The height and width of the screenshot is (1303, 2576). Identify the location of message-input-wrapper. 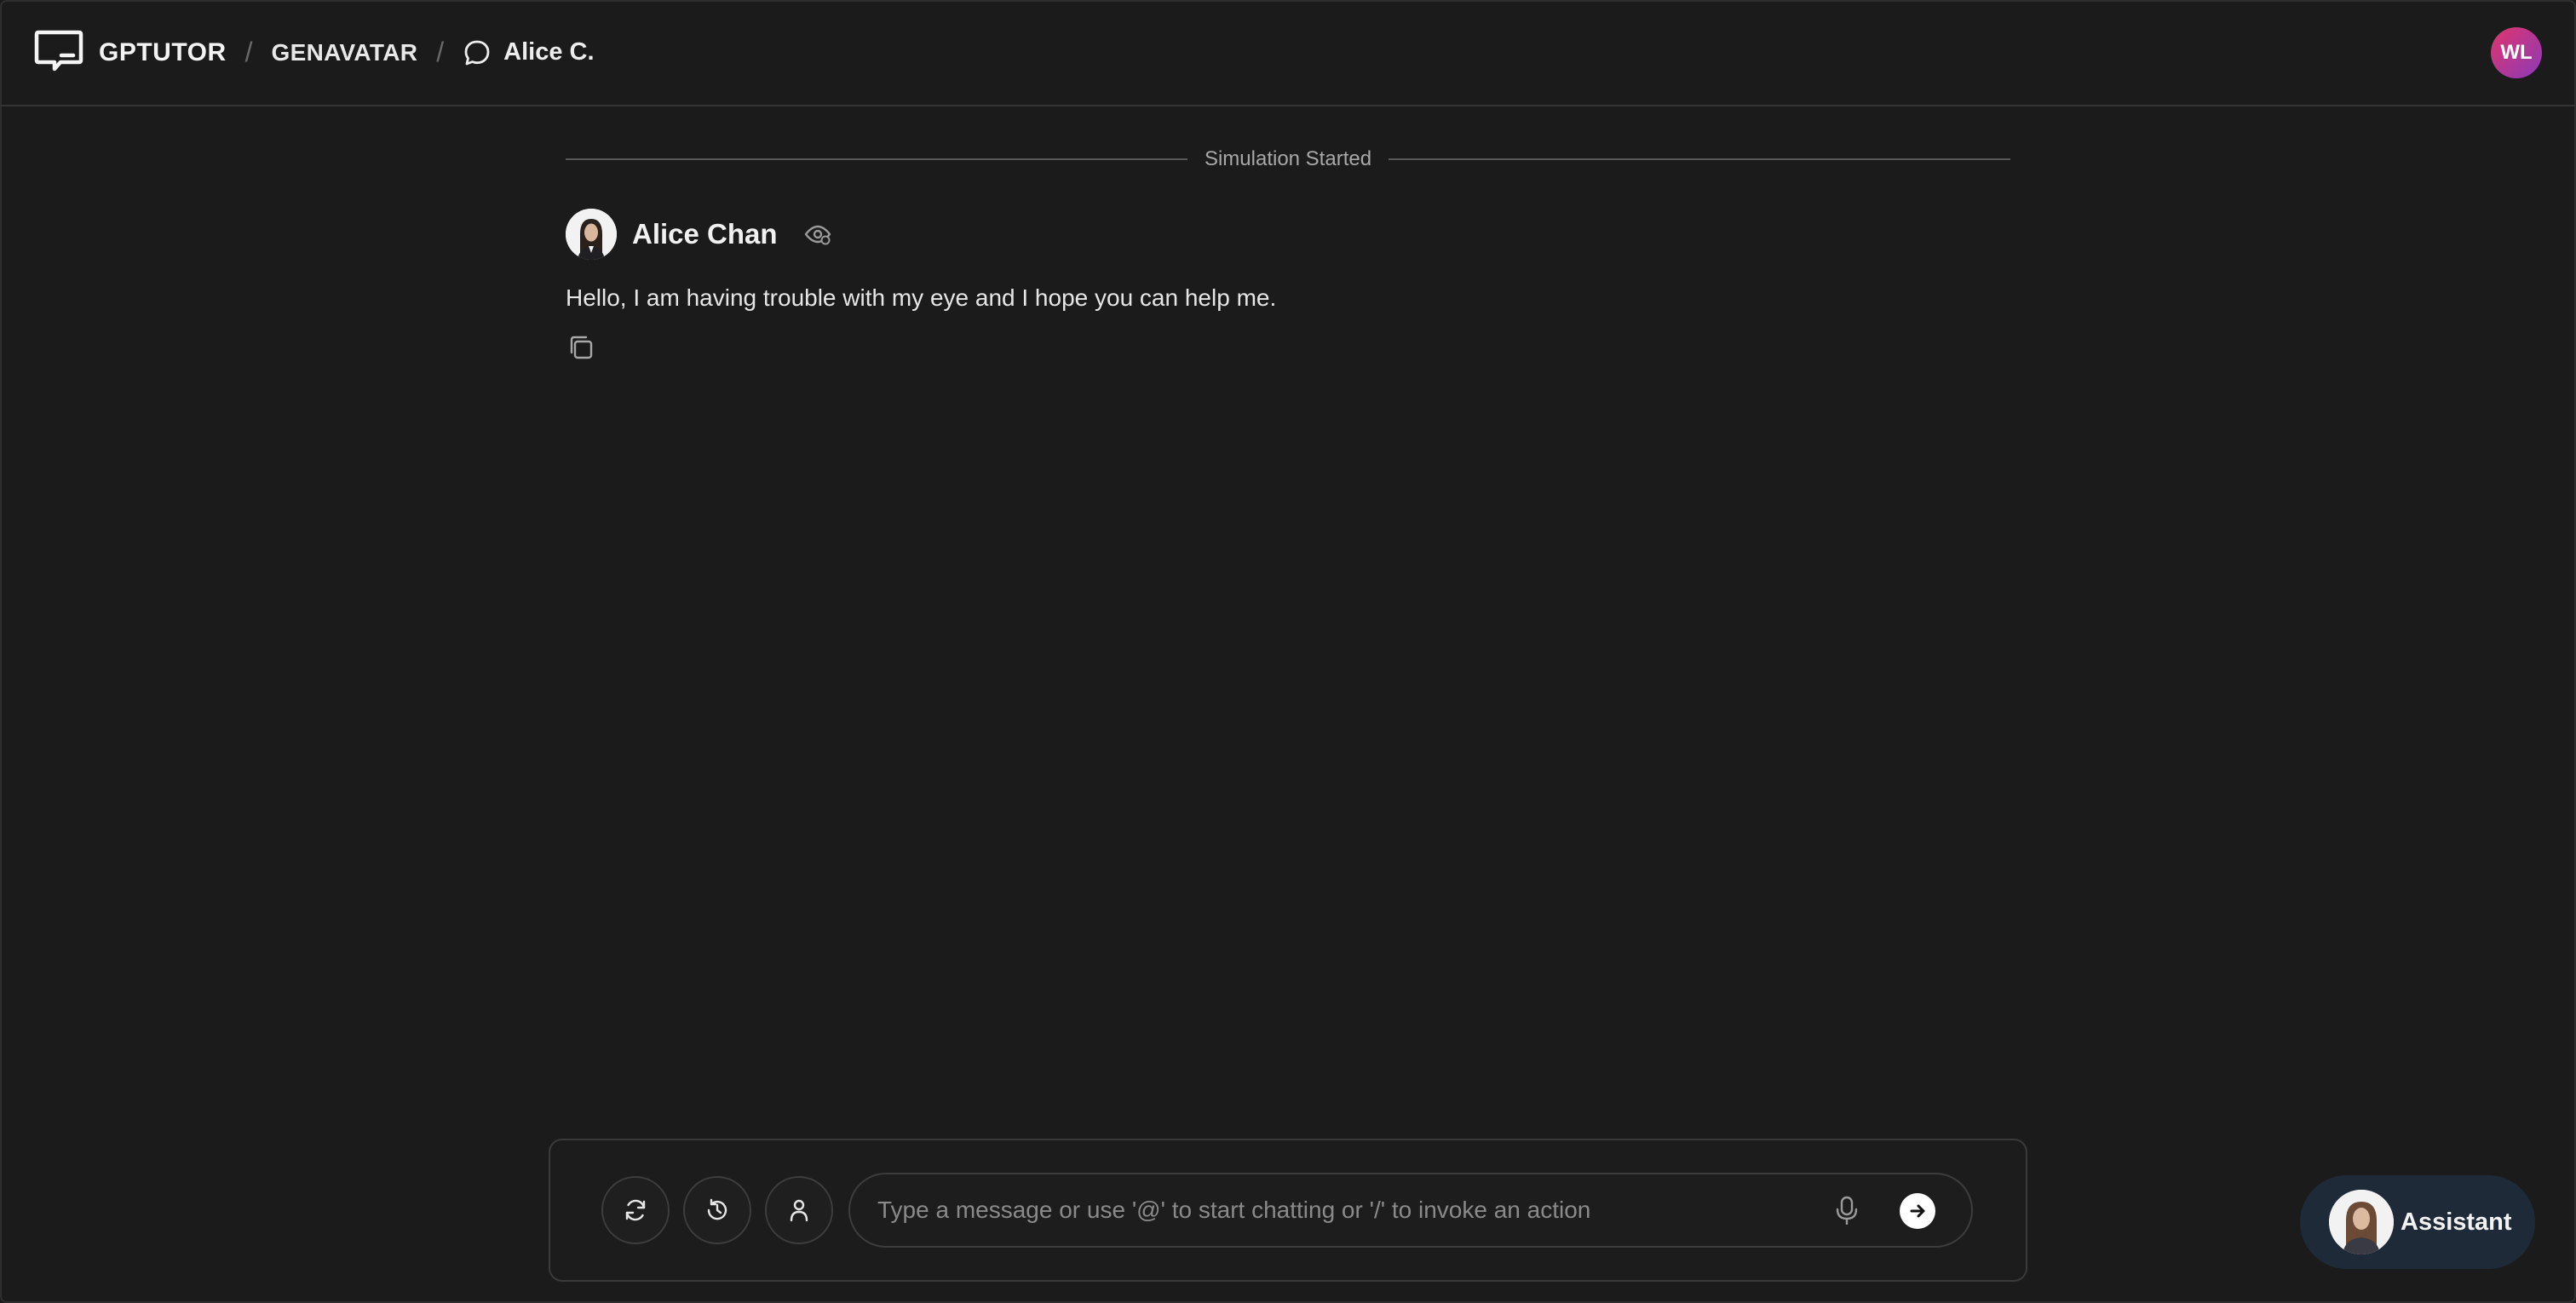
(1410, 1211).